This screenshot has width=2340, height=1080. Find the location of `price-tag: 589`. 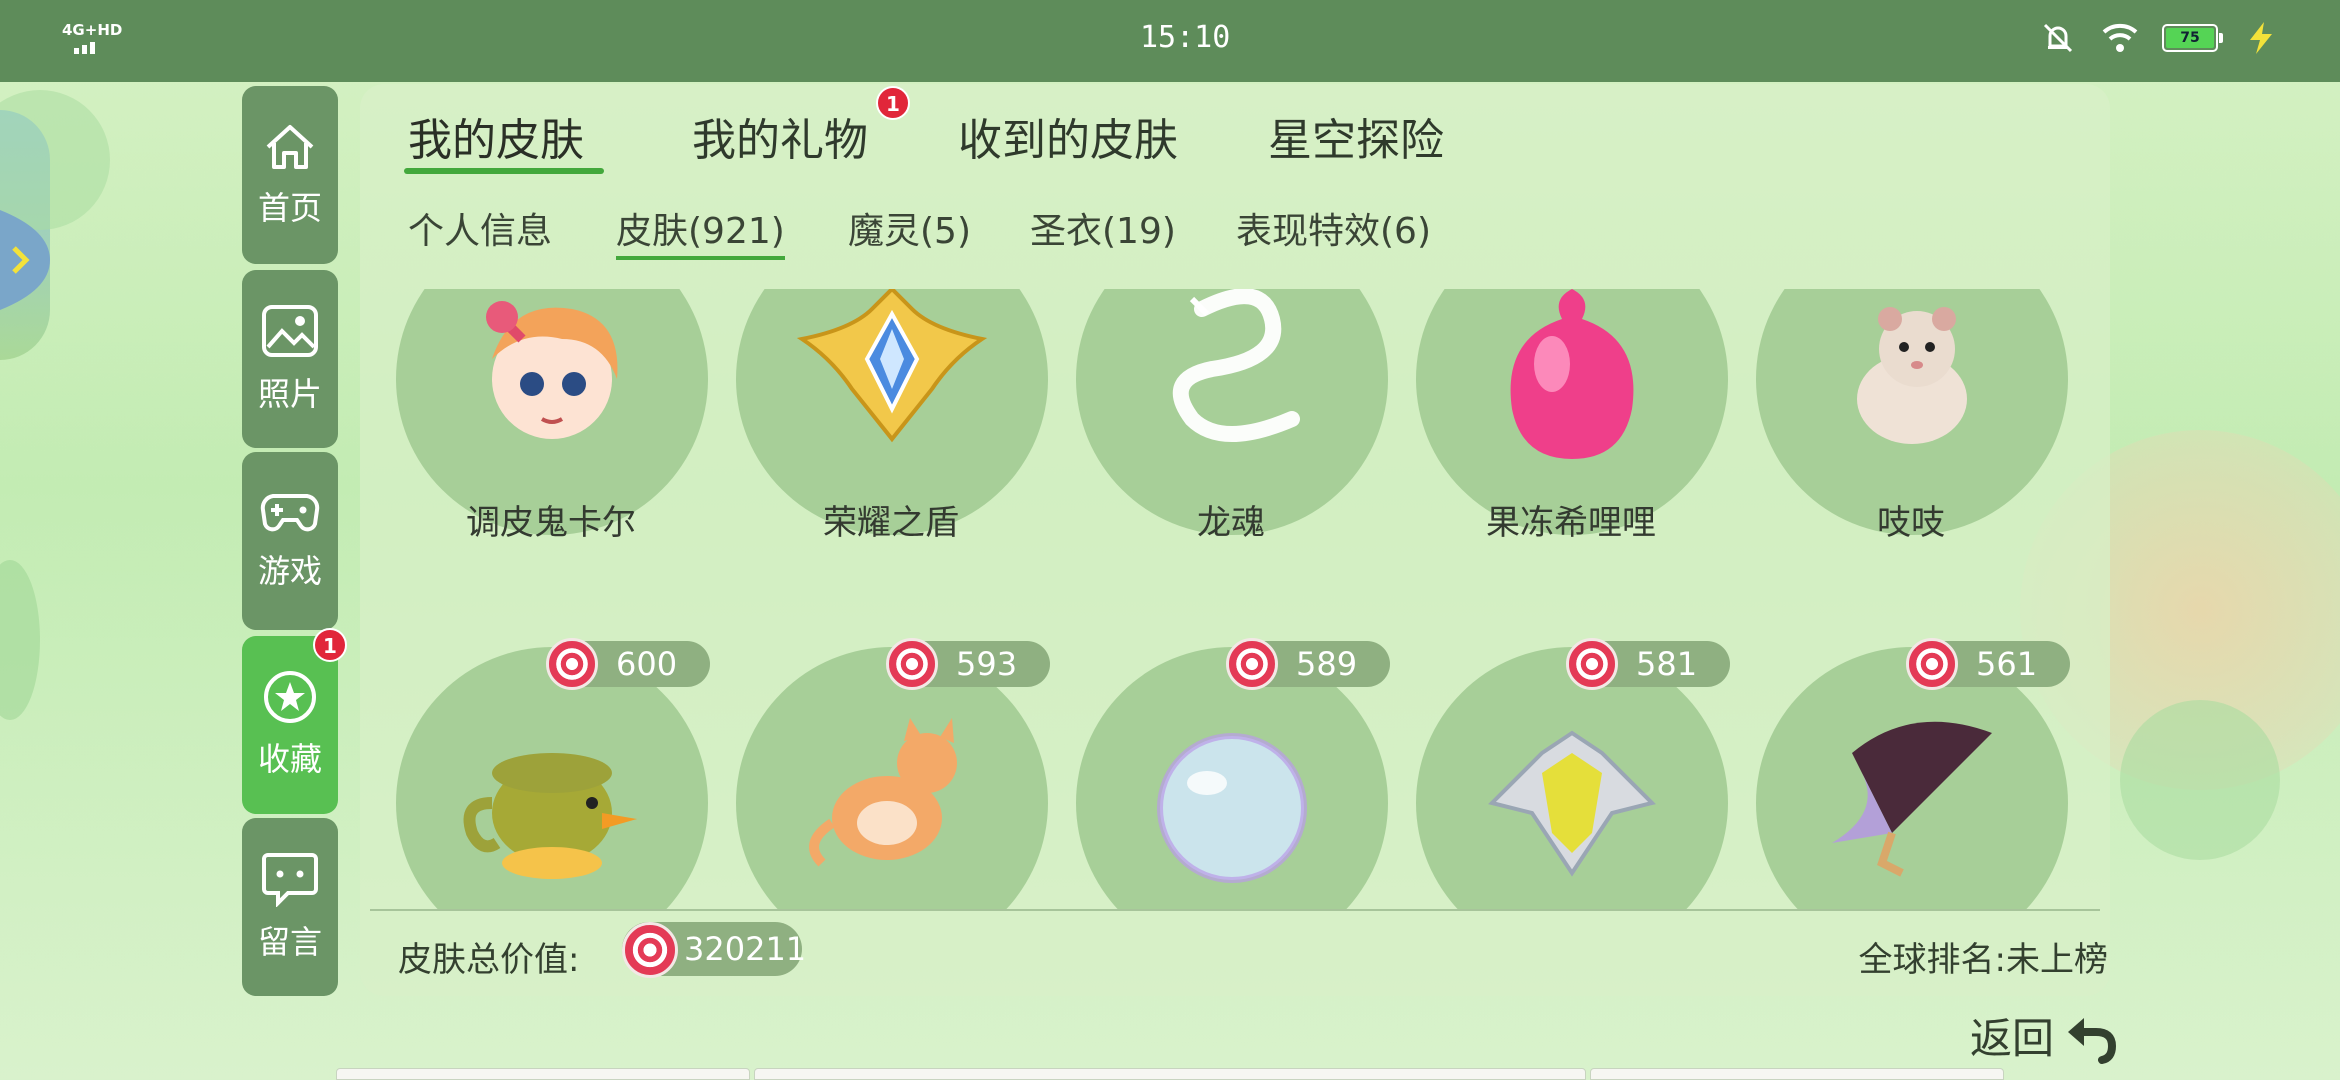

price-tag: 589 is located at coordinates (1308, 664).